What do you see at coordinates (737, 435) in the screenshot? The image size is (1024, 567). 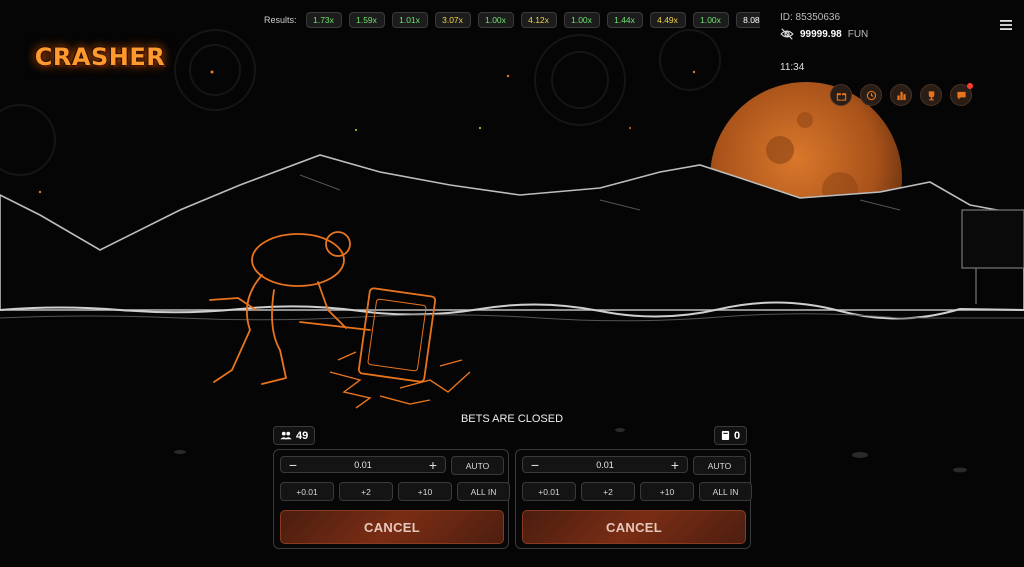 I see `bets-count: 0` at bounding box center [737, 435].